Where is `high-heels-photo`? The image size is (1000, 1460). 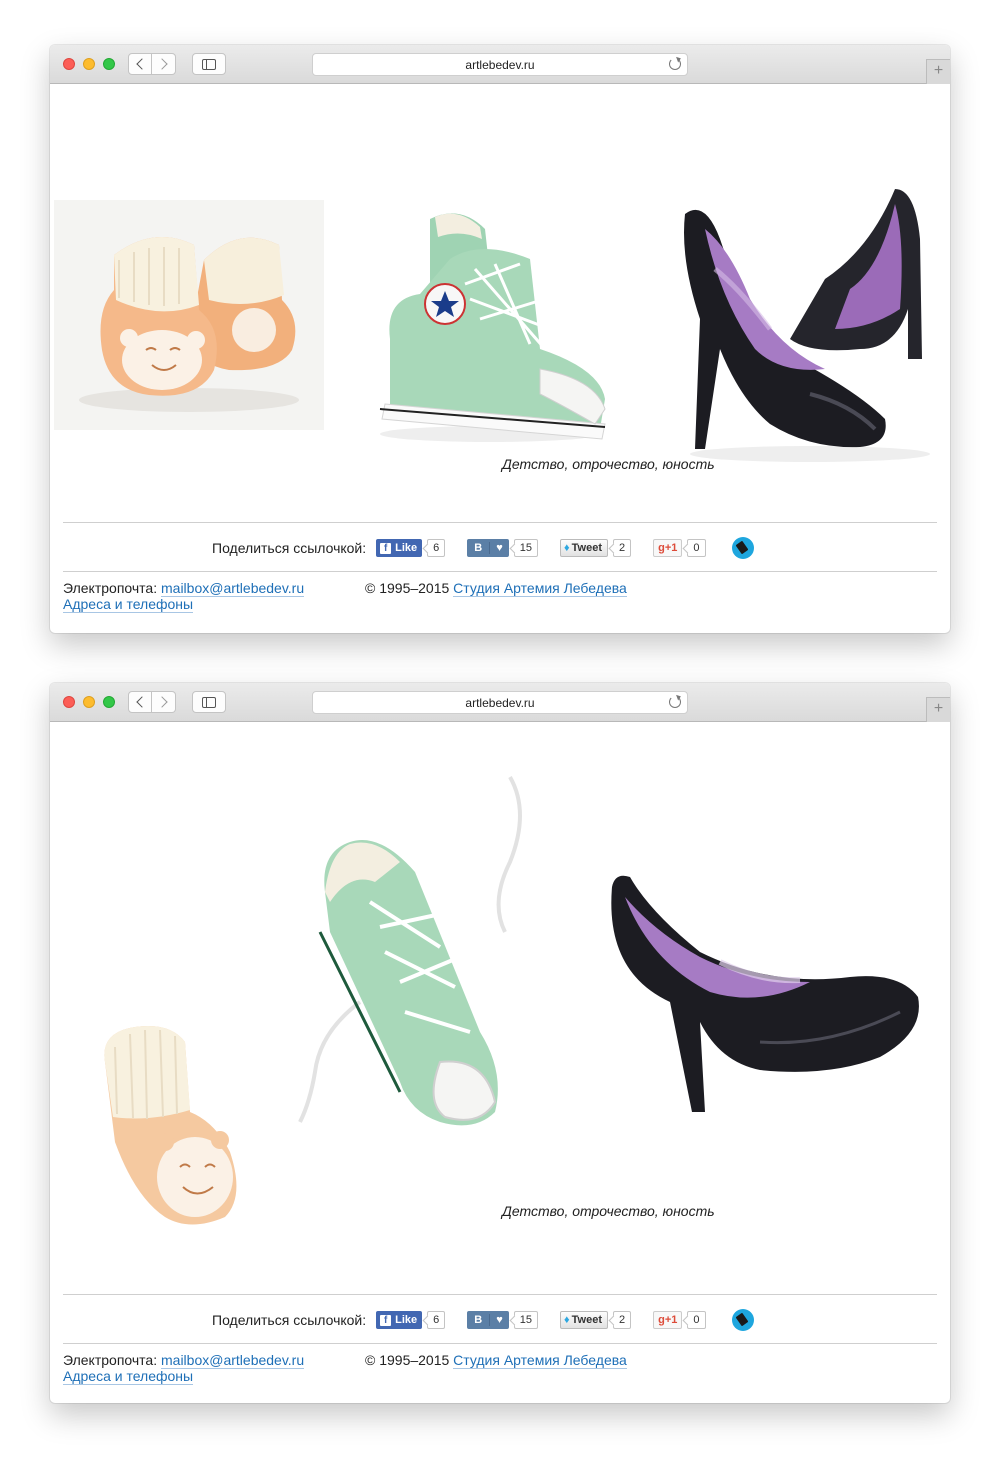
high-heels-photo is located at coordinates (807, 325).